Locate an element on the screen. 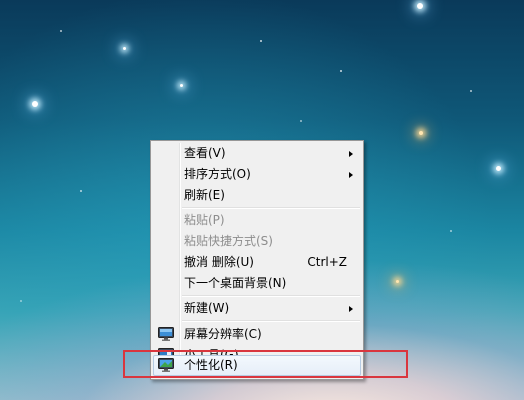 This screenshot has height=400, width=524. menu-item-screen-resolution: 屏幕分辨率(C) is located at coordinates (257, 334).